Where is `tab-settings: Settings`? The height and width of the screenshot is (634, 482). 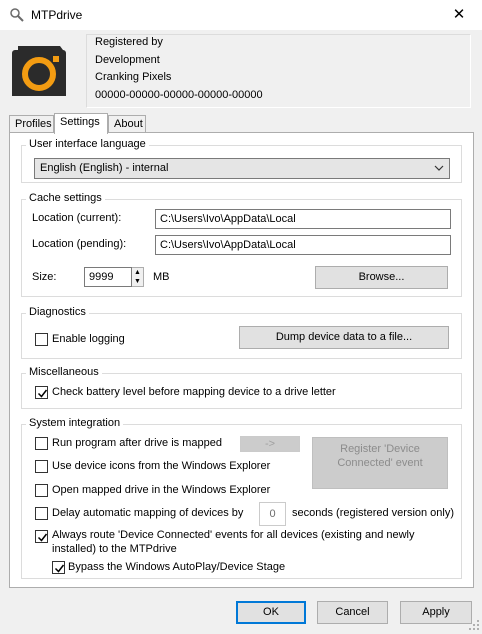 tab-settings: Settings is located at coordinates (81, 123).